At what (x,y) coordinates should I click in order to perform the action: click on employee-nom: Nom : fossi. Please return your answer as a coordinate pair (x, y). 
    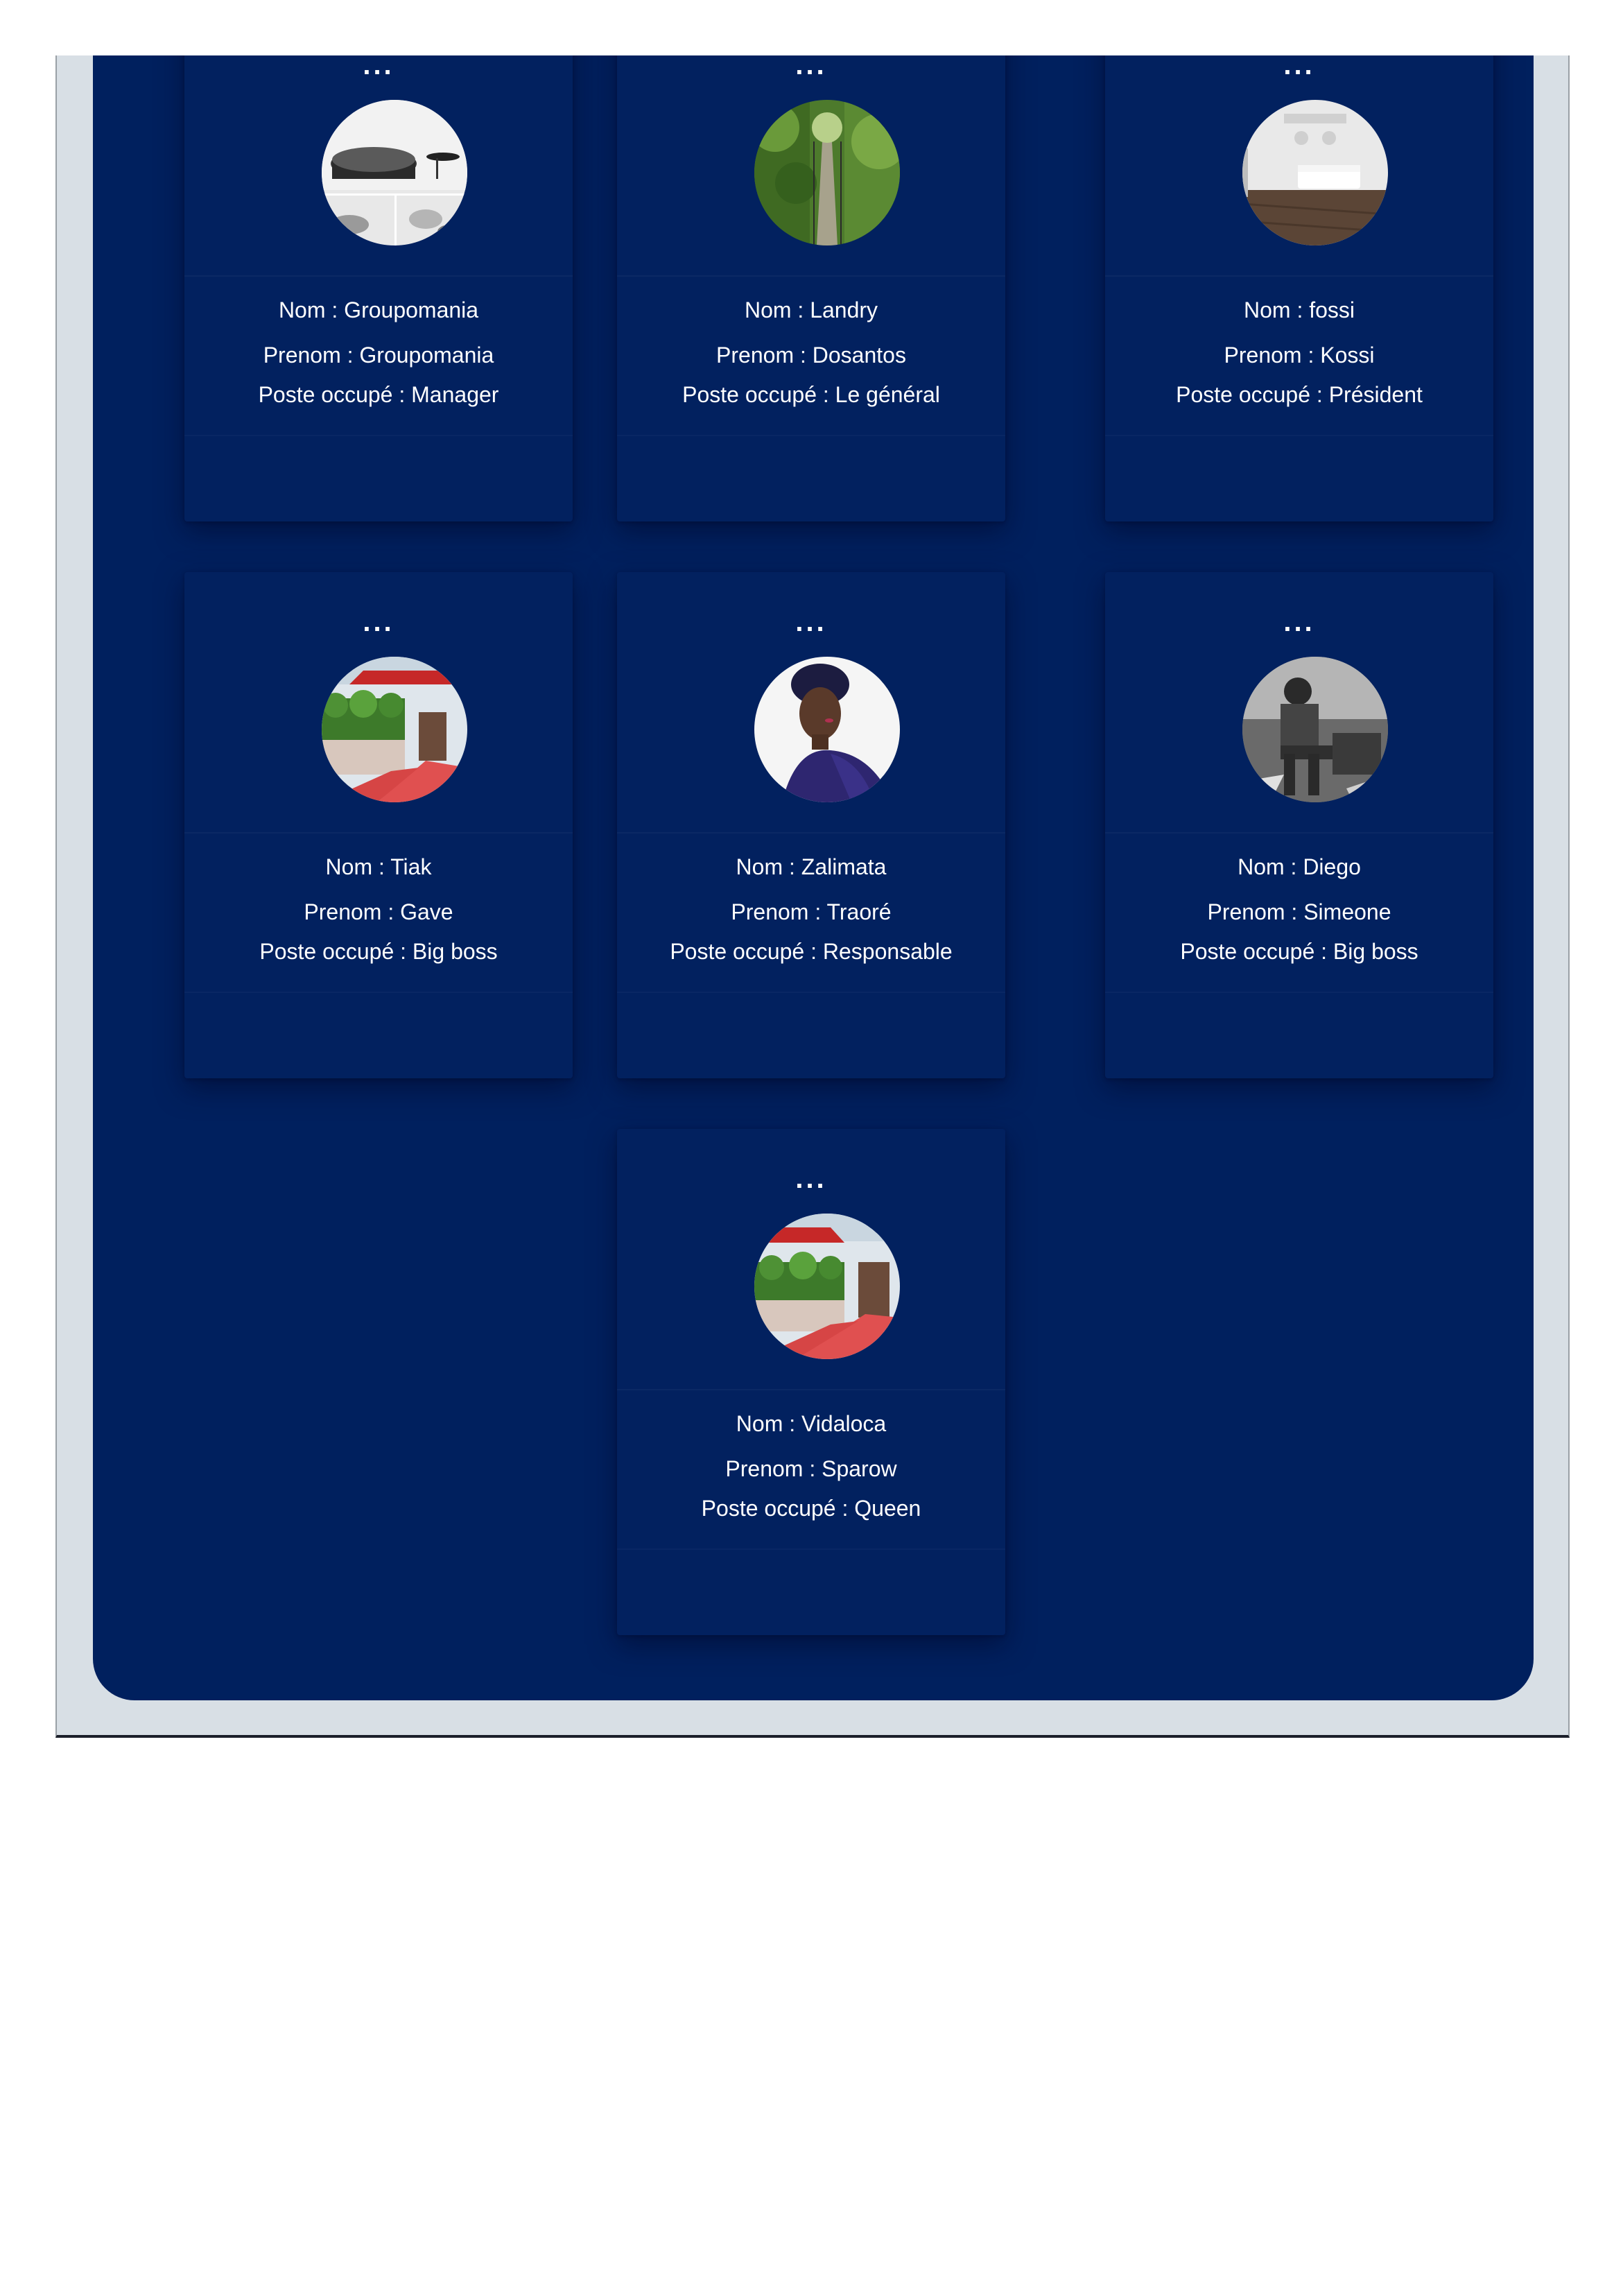
    Looking at the image, I should click on (1299, 309).